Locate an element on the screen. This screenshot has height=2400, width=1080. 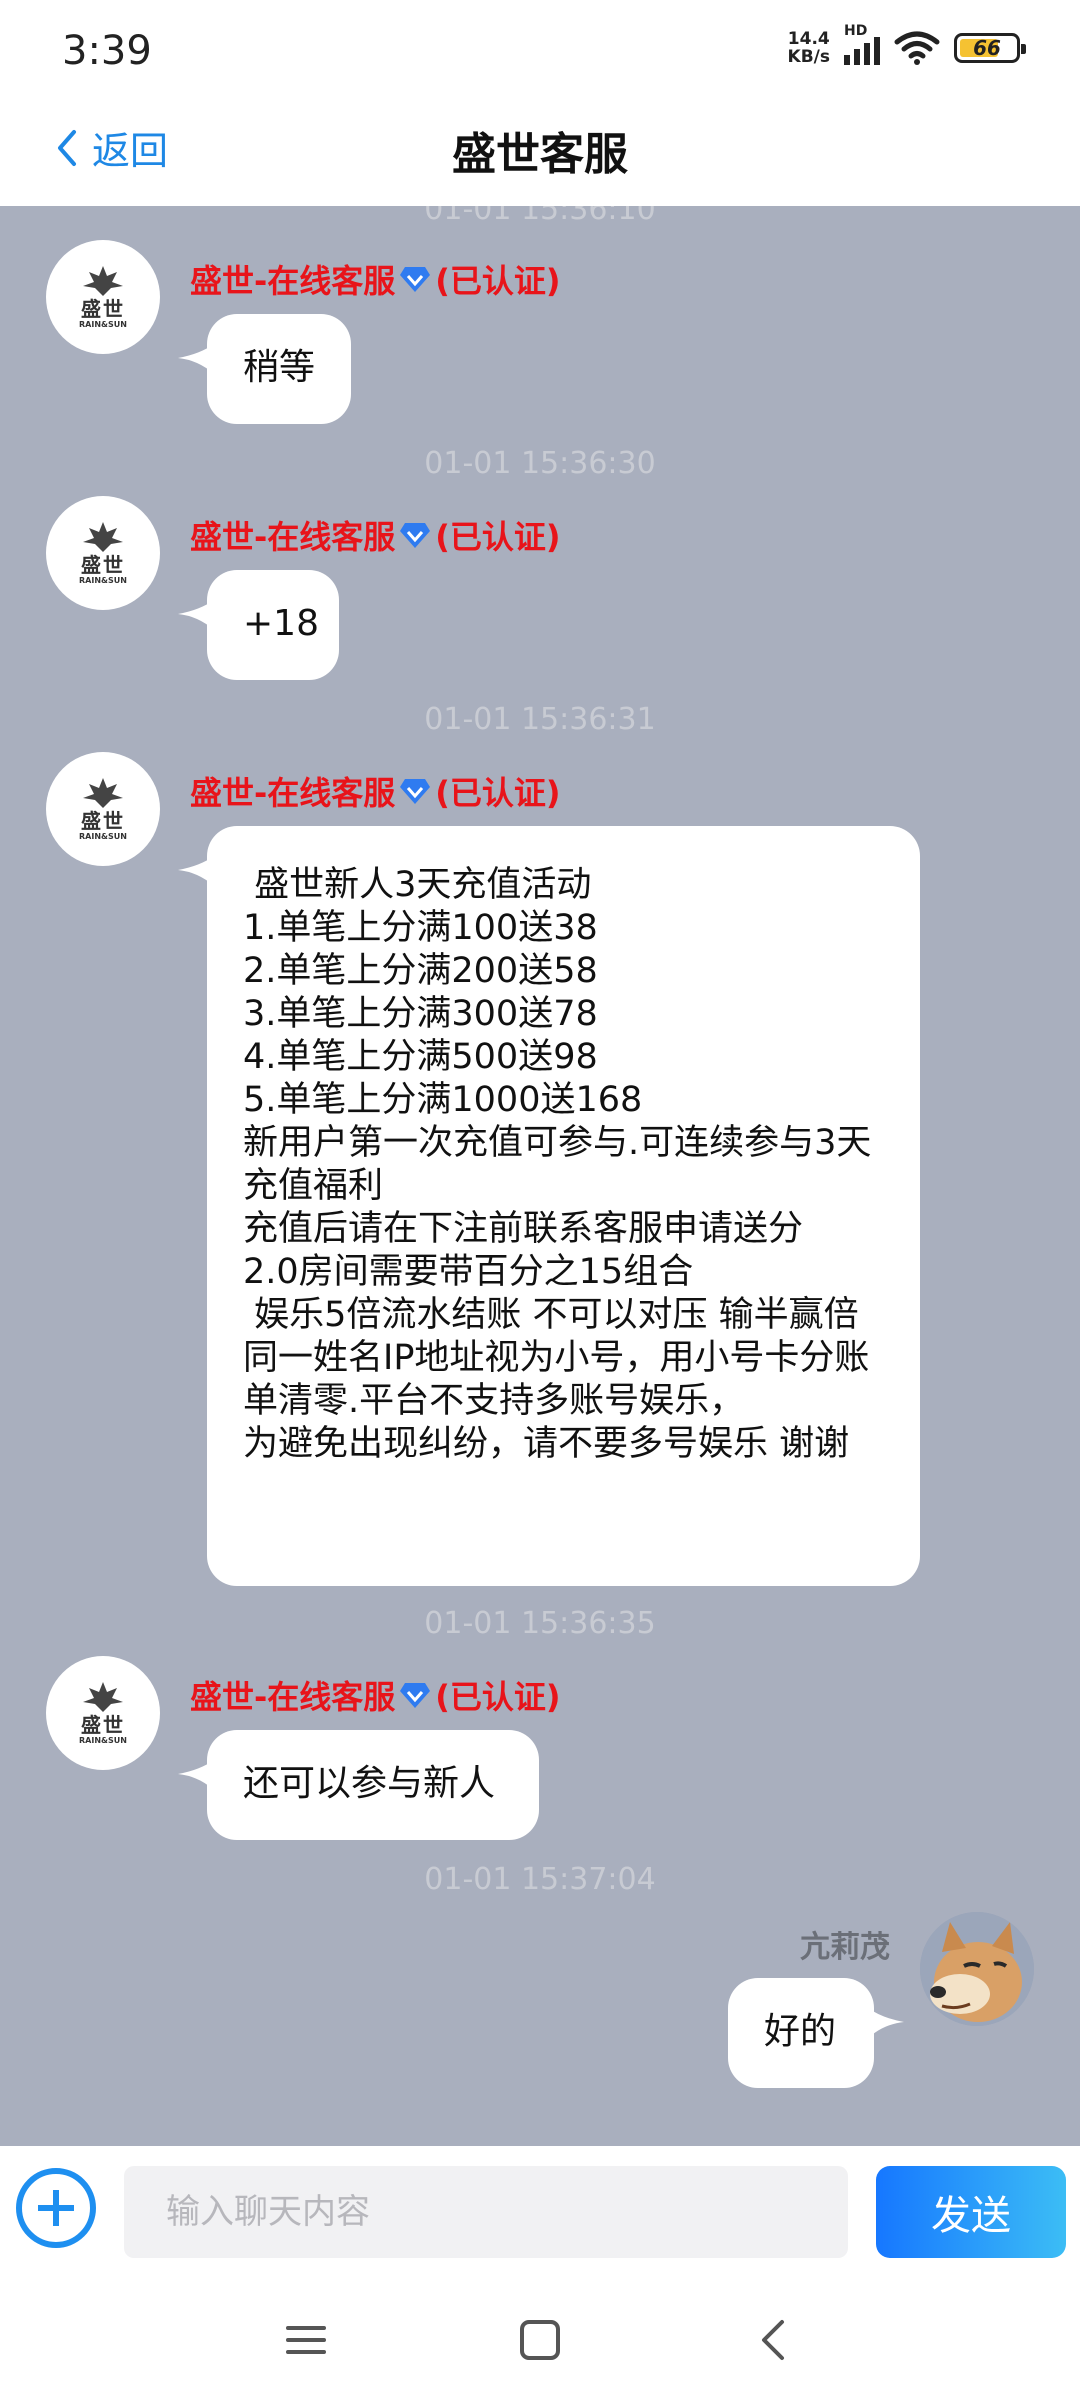
status-icons: 14.4 KB/s HD 66 is located at coordinates (906, 45).